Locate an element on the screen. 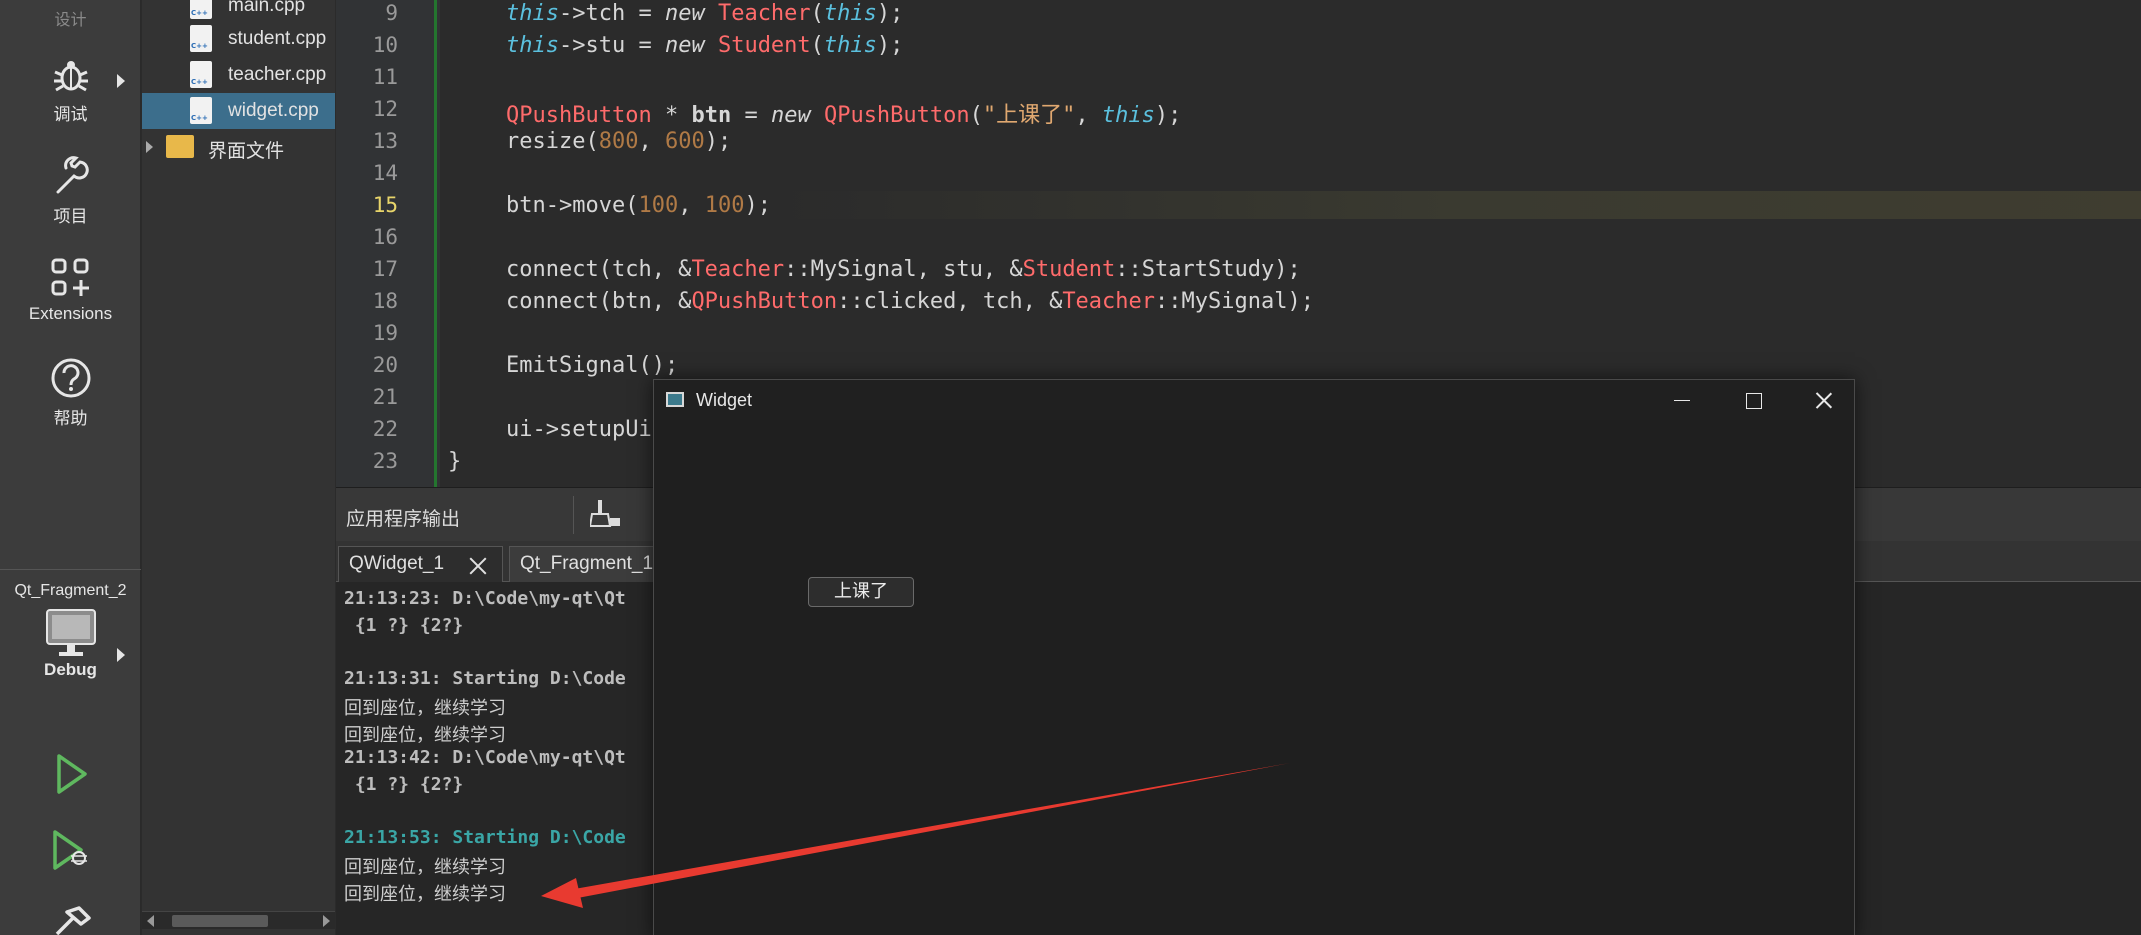  code-token: 100 is located at coordinates (658, 205).